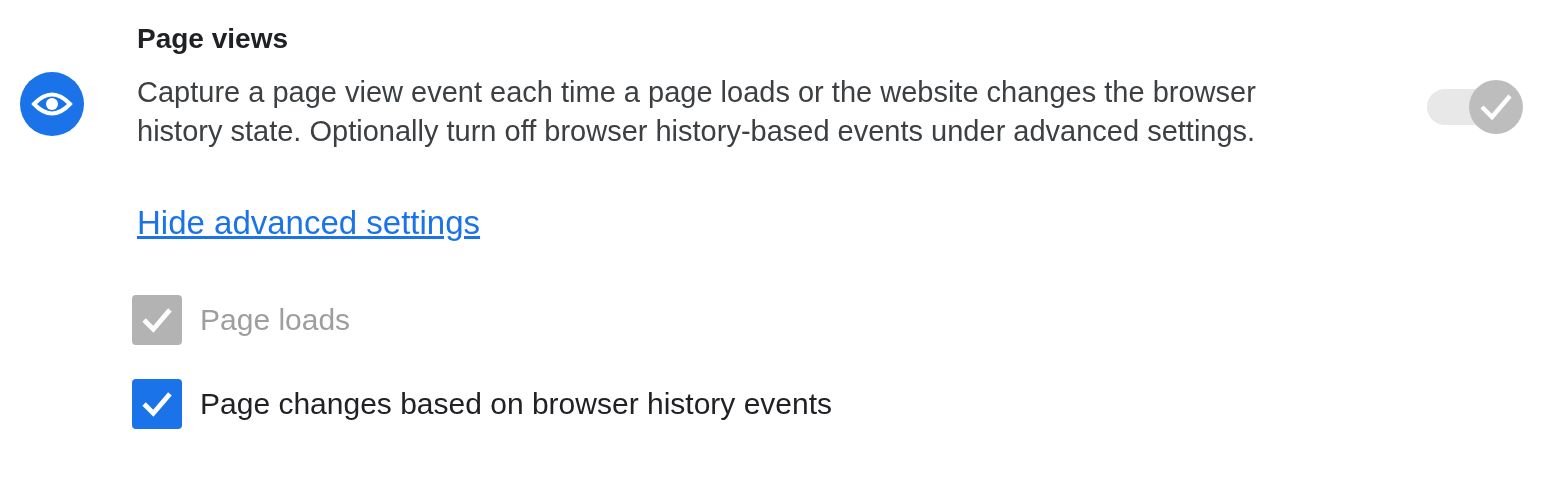 The image size is (1555, 500). Describe the element at coordinates (52, 104) in the screenshot. I see `eye-icon` at that location.